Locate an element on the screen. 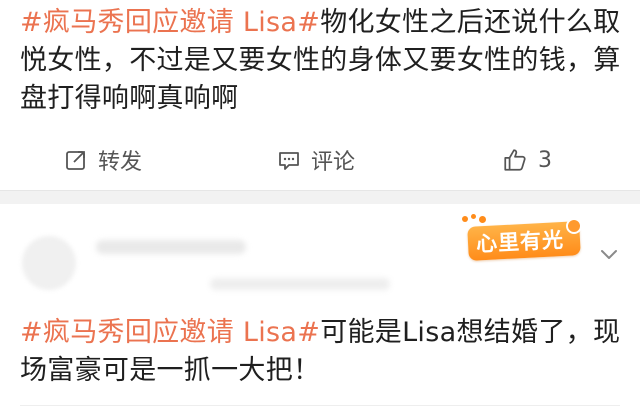 The height and width of the screenshot is (411, 640). user-badge: 心里有光 is located at coordinates (526, 237).